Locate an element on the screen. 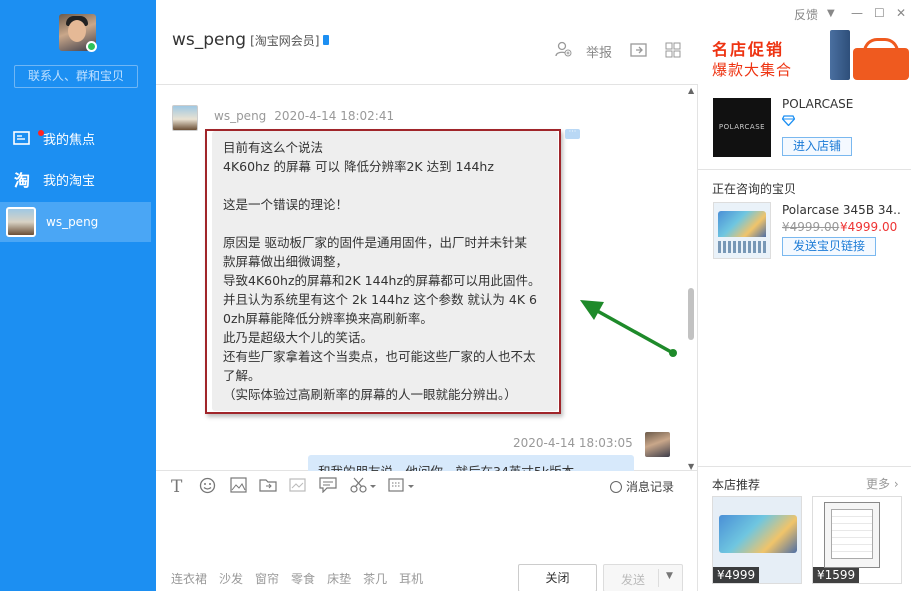  scroll-down-icon: ▼ is located at coordinates (691, 466).